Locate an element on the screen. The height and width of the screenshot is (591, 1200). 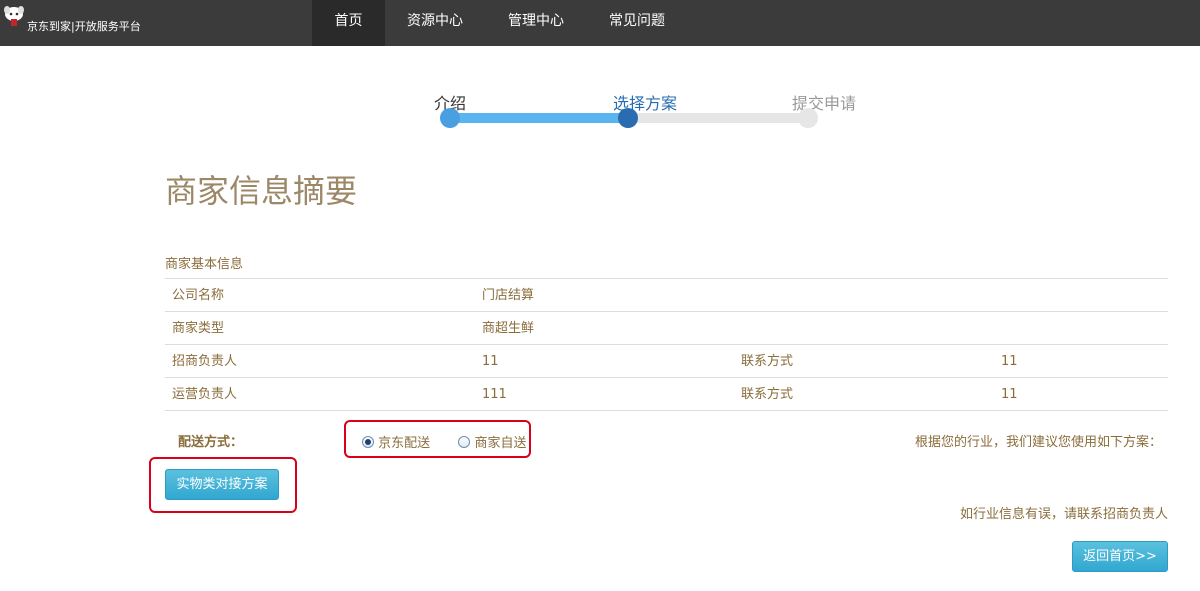
section-label: 商家基本信息 is located at coordinates (204, 264).